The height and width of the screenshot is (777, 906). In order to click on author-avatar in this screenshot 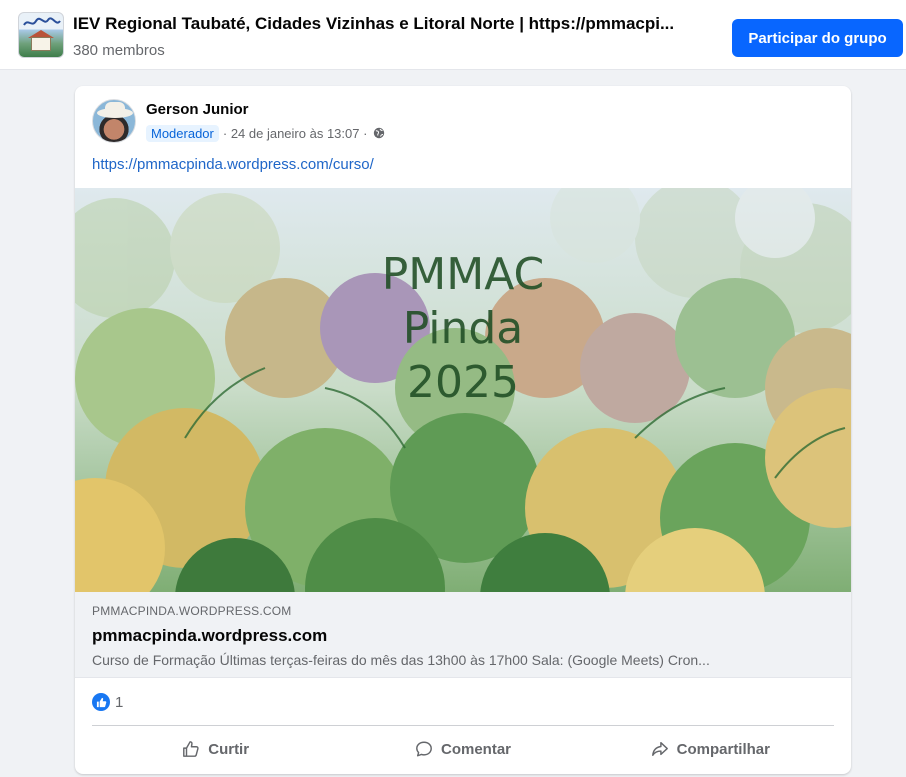, I will do `click(114, 121)`.